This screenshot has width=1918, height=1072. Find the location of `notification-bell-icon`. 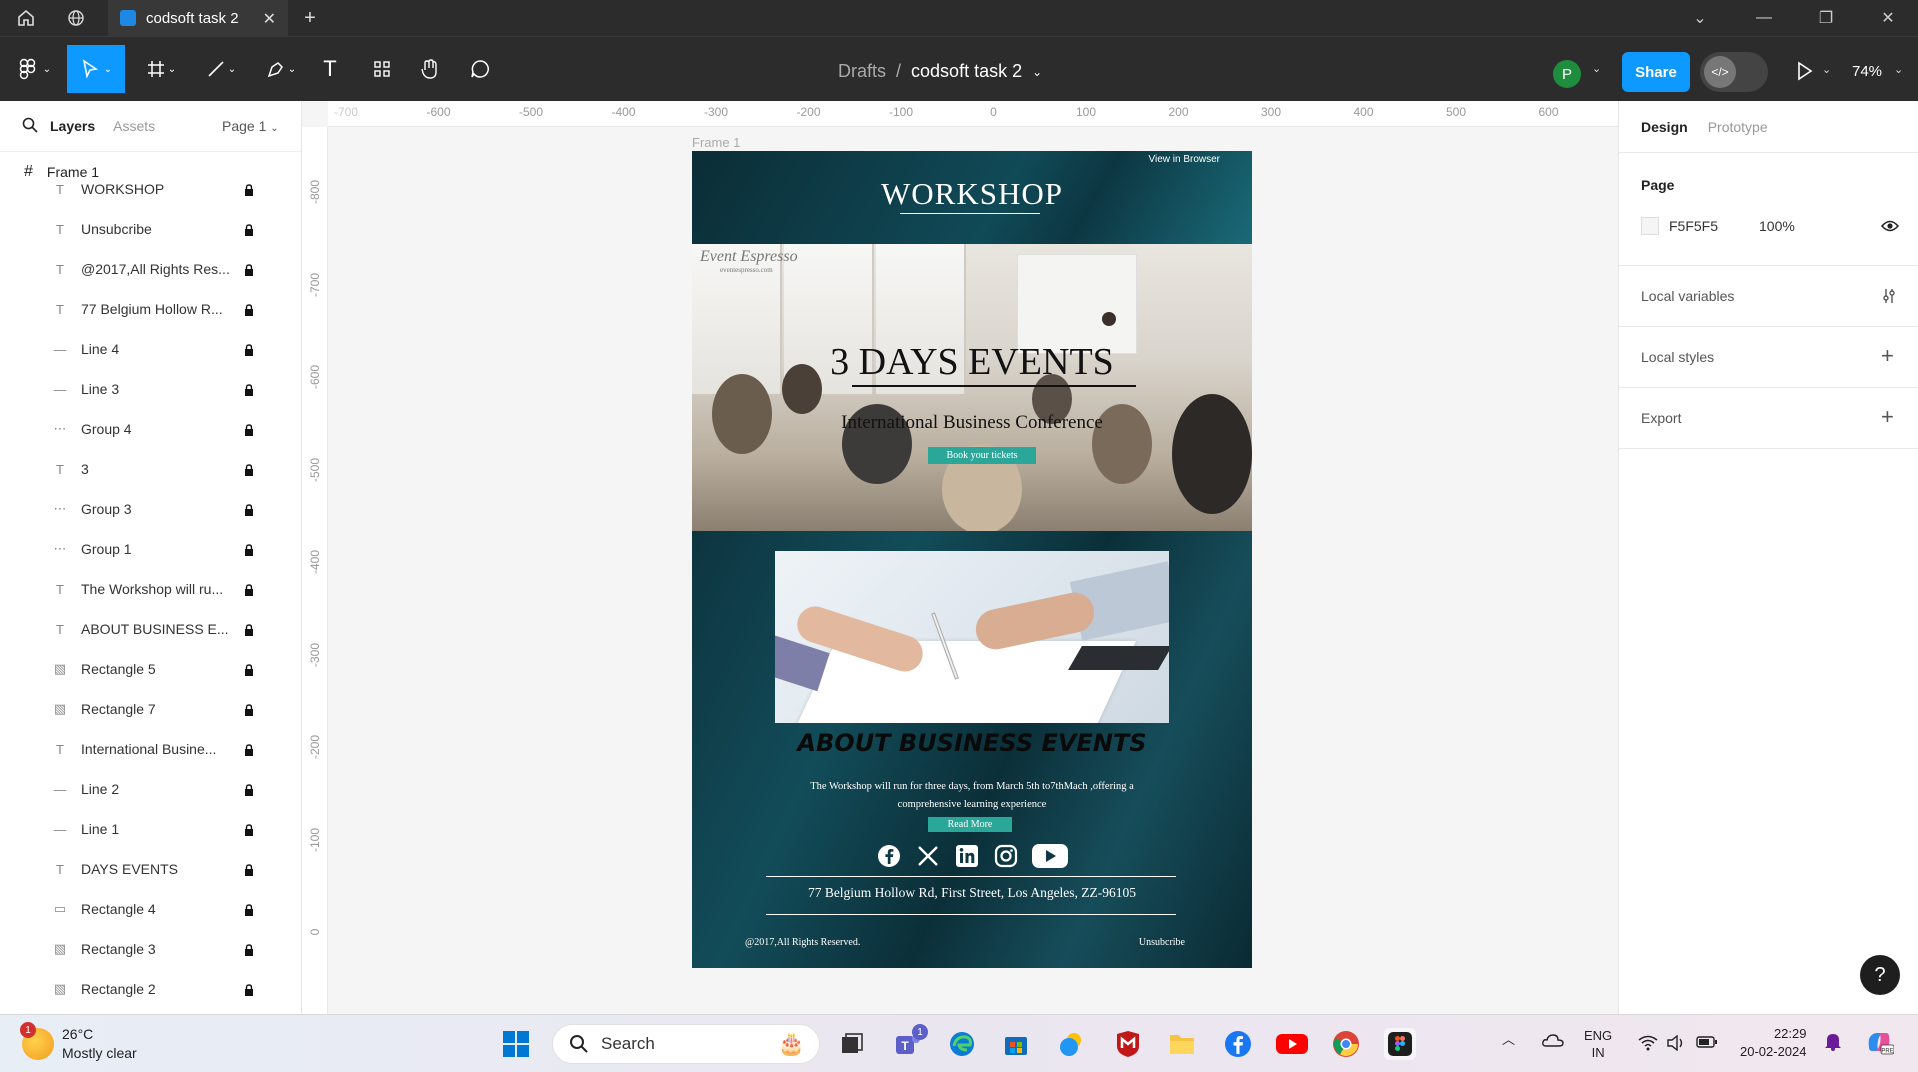

notification-bell-icon is located at coordinates (1833, 1043).